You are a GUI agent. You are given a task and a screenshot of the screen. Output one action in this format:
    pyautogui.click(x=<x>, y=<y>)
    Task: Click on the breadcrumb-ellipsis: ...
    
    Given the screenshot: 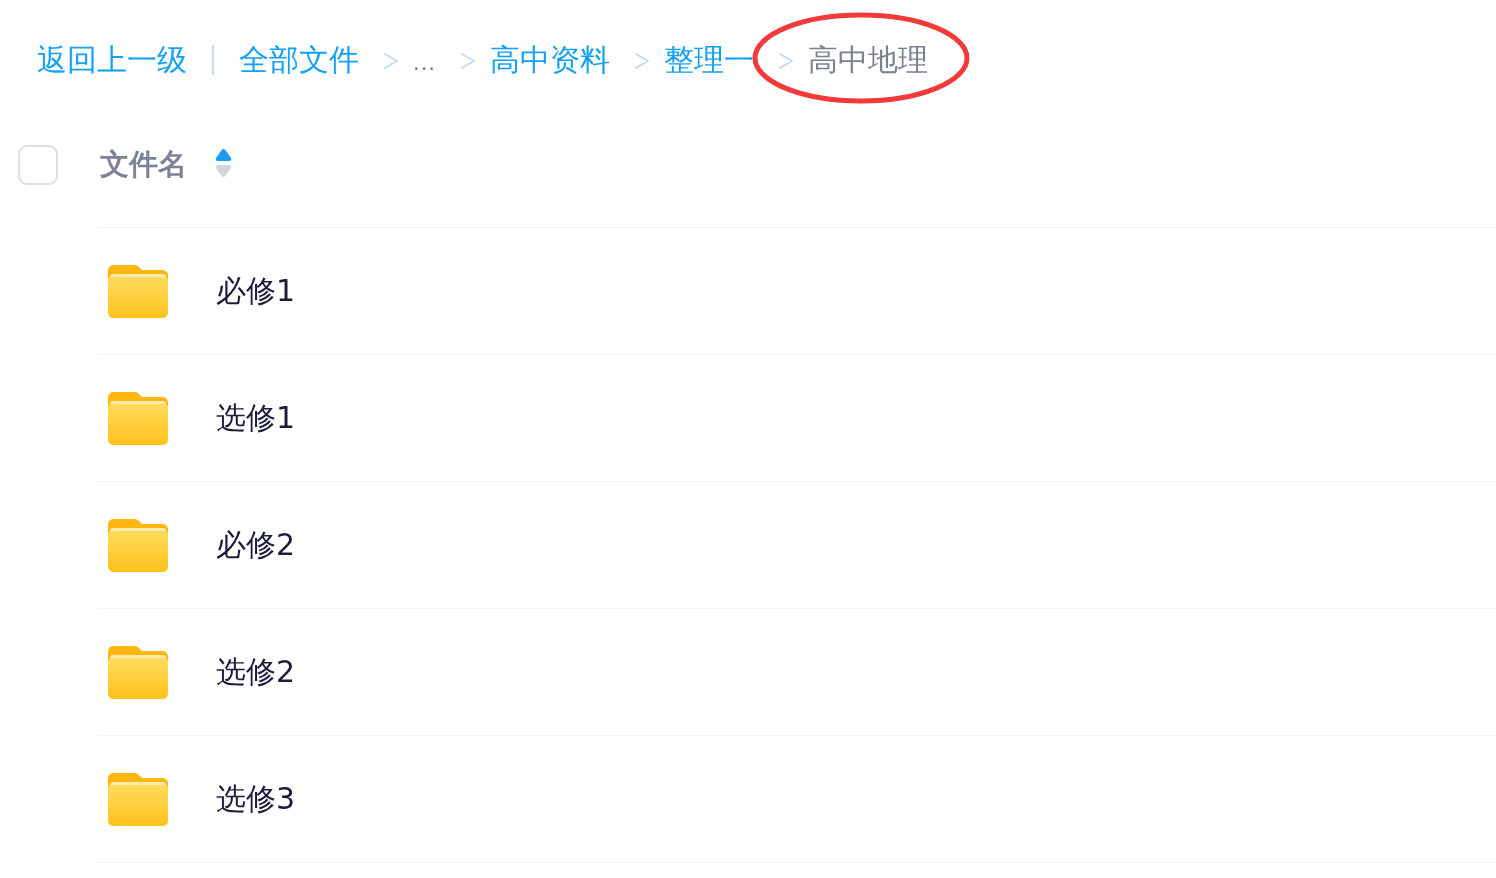 What is the action you would take?
    pyautogui.click(x=425, y=60)
    